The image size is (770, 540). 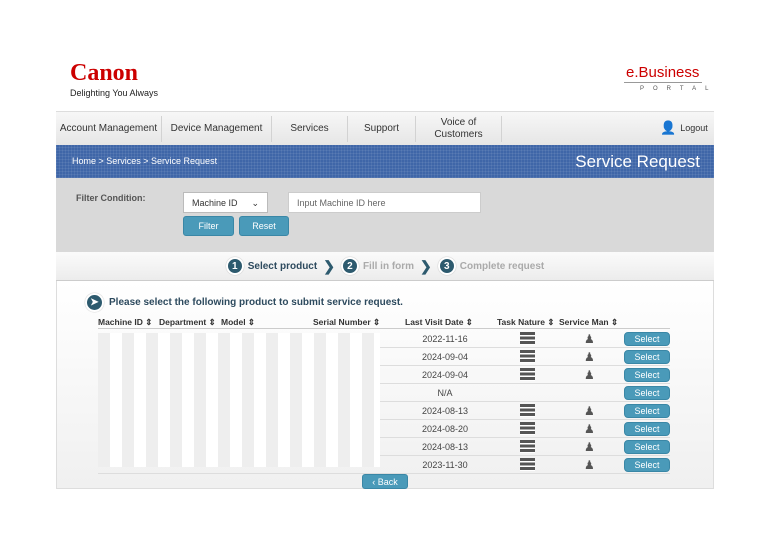 What do you see at coordinates (445, 339) in the screenshot?
I see `last-visit-date: 2022-11-16` at bounding box center [445, 339].